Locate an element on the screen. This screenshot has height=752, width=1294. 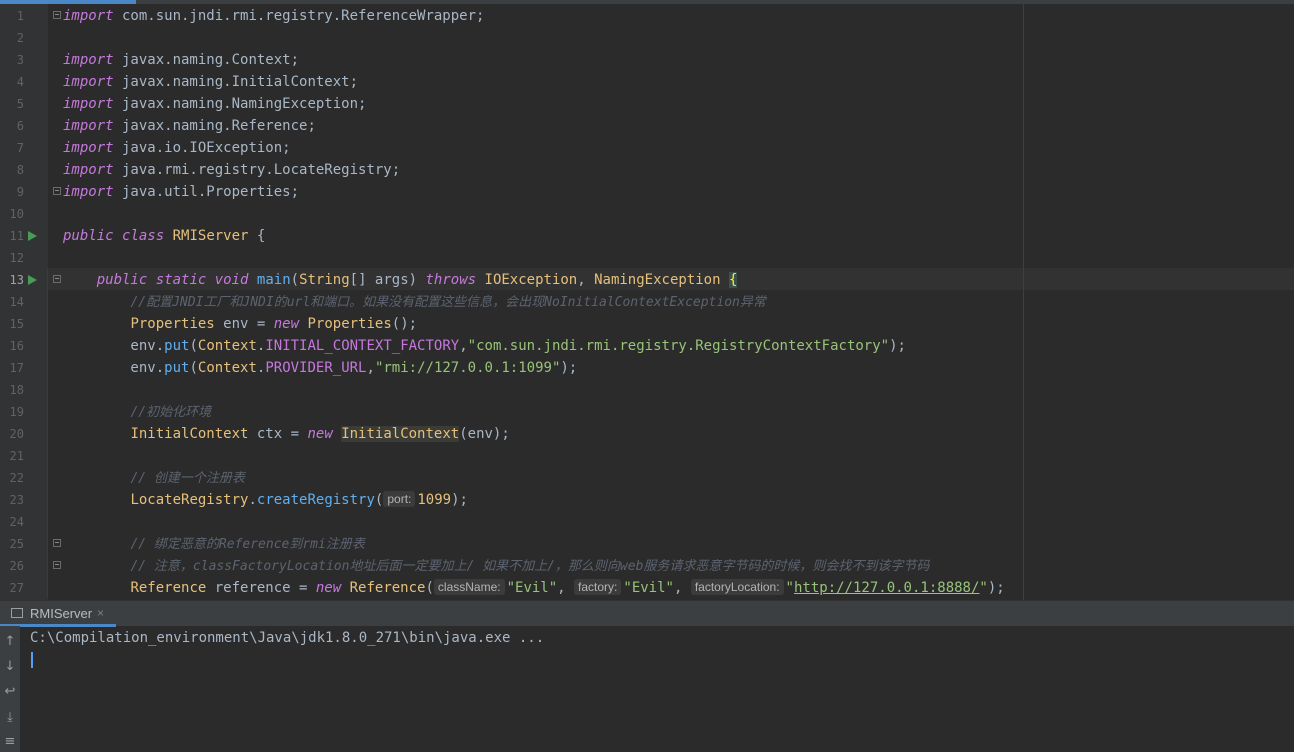
code-line: 9 import java.util.Properties; is located at coordinates (647, 192).